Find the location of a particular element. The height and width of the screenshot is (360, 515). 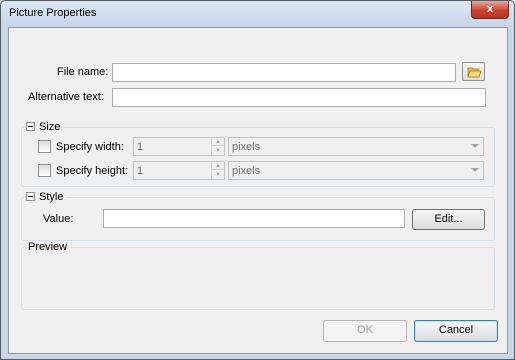

width-unit-select: pixels is located at coordinates (356, 146).